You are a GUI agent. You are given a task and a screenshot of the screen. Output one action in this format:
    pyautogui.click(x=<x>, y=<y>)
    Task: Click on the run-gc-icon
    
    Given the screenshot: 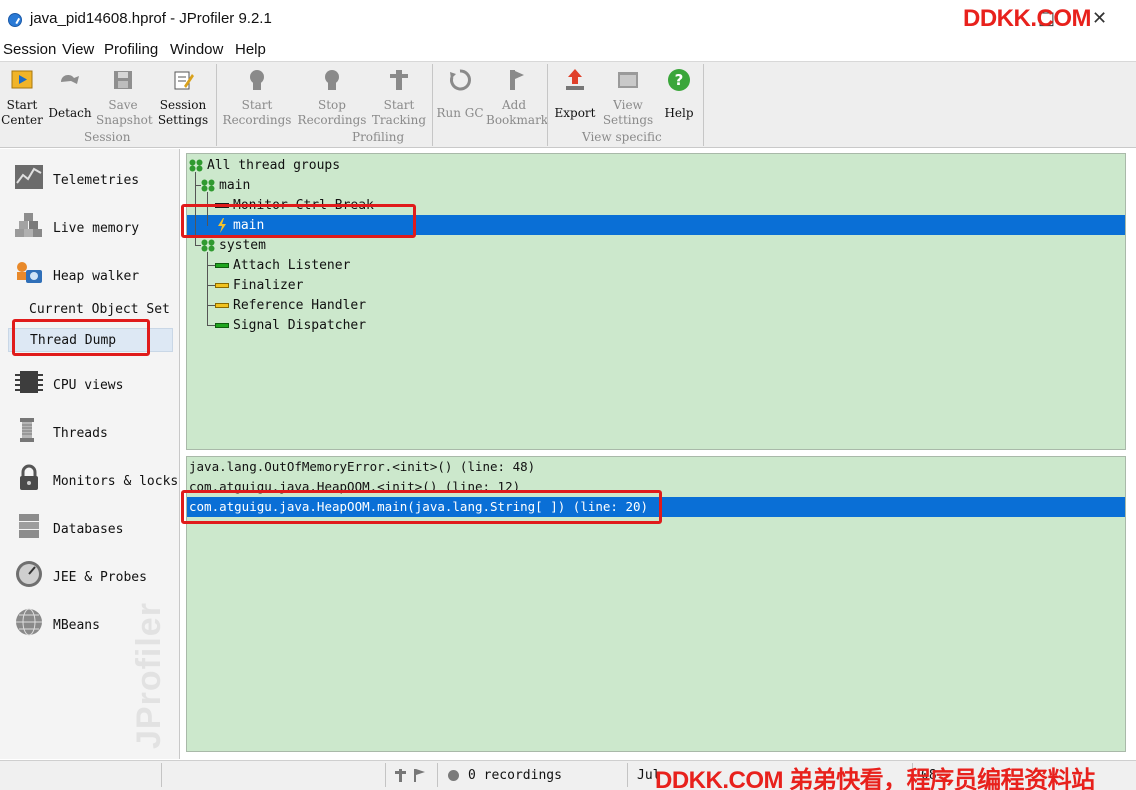 What is the action you would take?
    pyautogui.click(x=460, y=80)
    